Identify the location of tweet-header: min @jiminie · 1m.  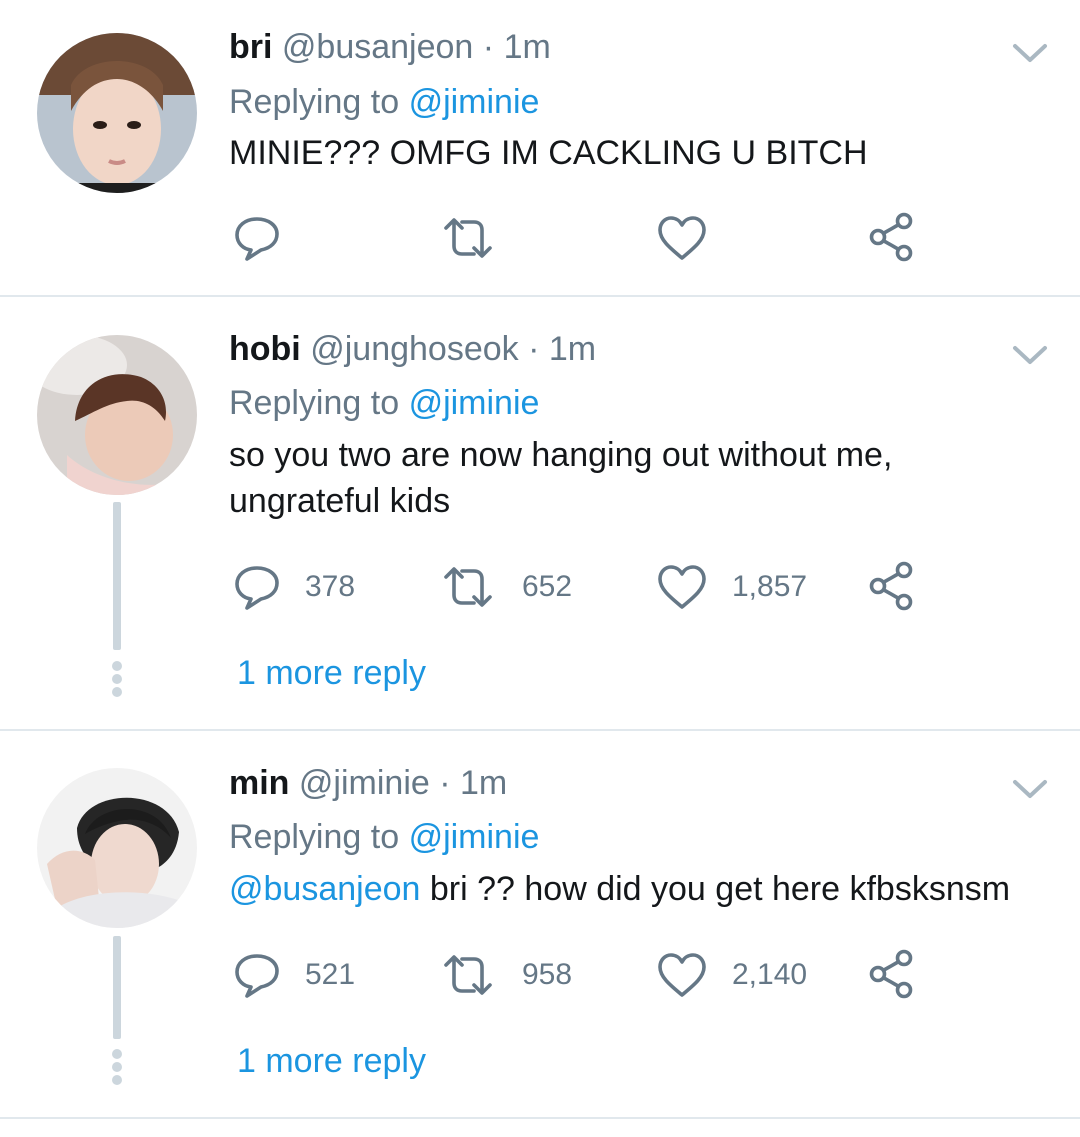
(368, 783).